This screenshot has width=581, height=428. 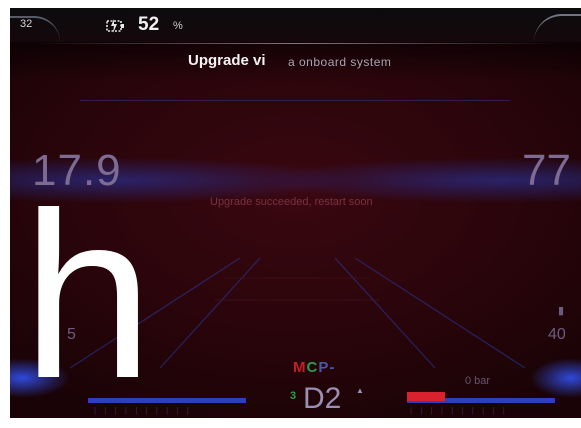 I want to click on mode-c: C, so click(x=312, y=367).